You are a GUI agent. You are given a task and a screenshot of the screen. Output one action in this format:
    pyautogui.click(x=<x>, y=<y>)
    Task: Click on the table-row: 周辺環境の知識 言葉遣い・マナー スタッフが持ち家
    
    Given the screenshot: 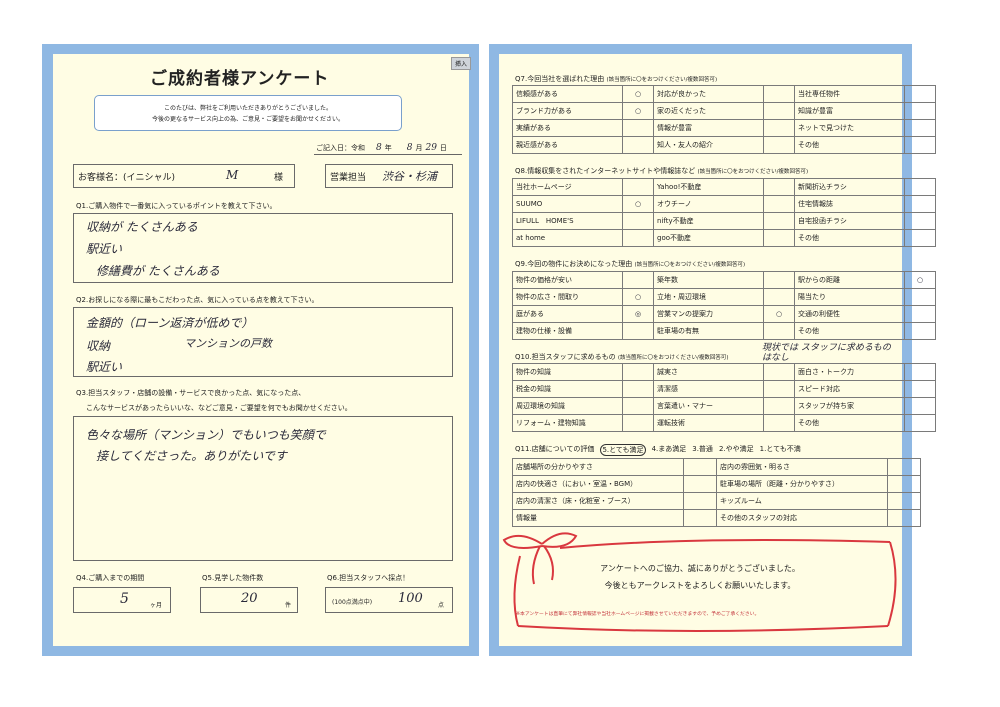 What is the action you would take?
    pyautogui.click(x=724, y=406)
    